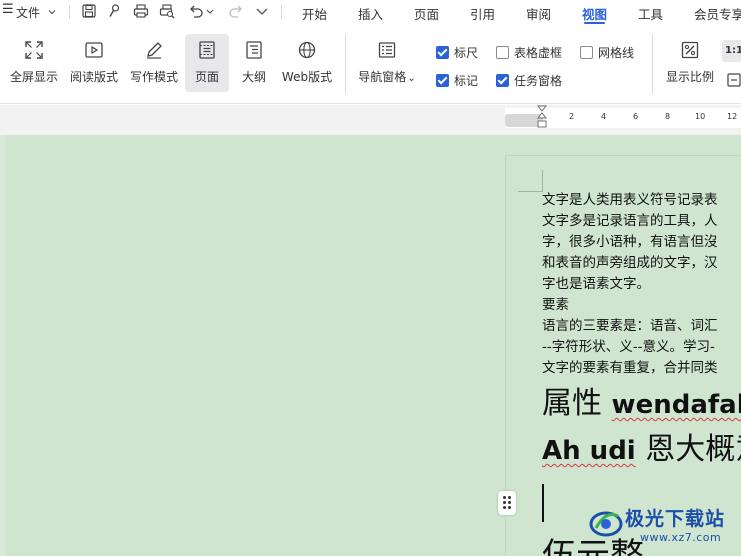  What do you see at coordinates (254, 50) in the screenshot?
I see `outline-icon` at bounding box center [254, 50].